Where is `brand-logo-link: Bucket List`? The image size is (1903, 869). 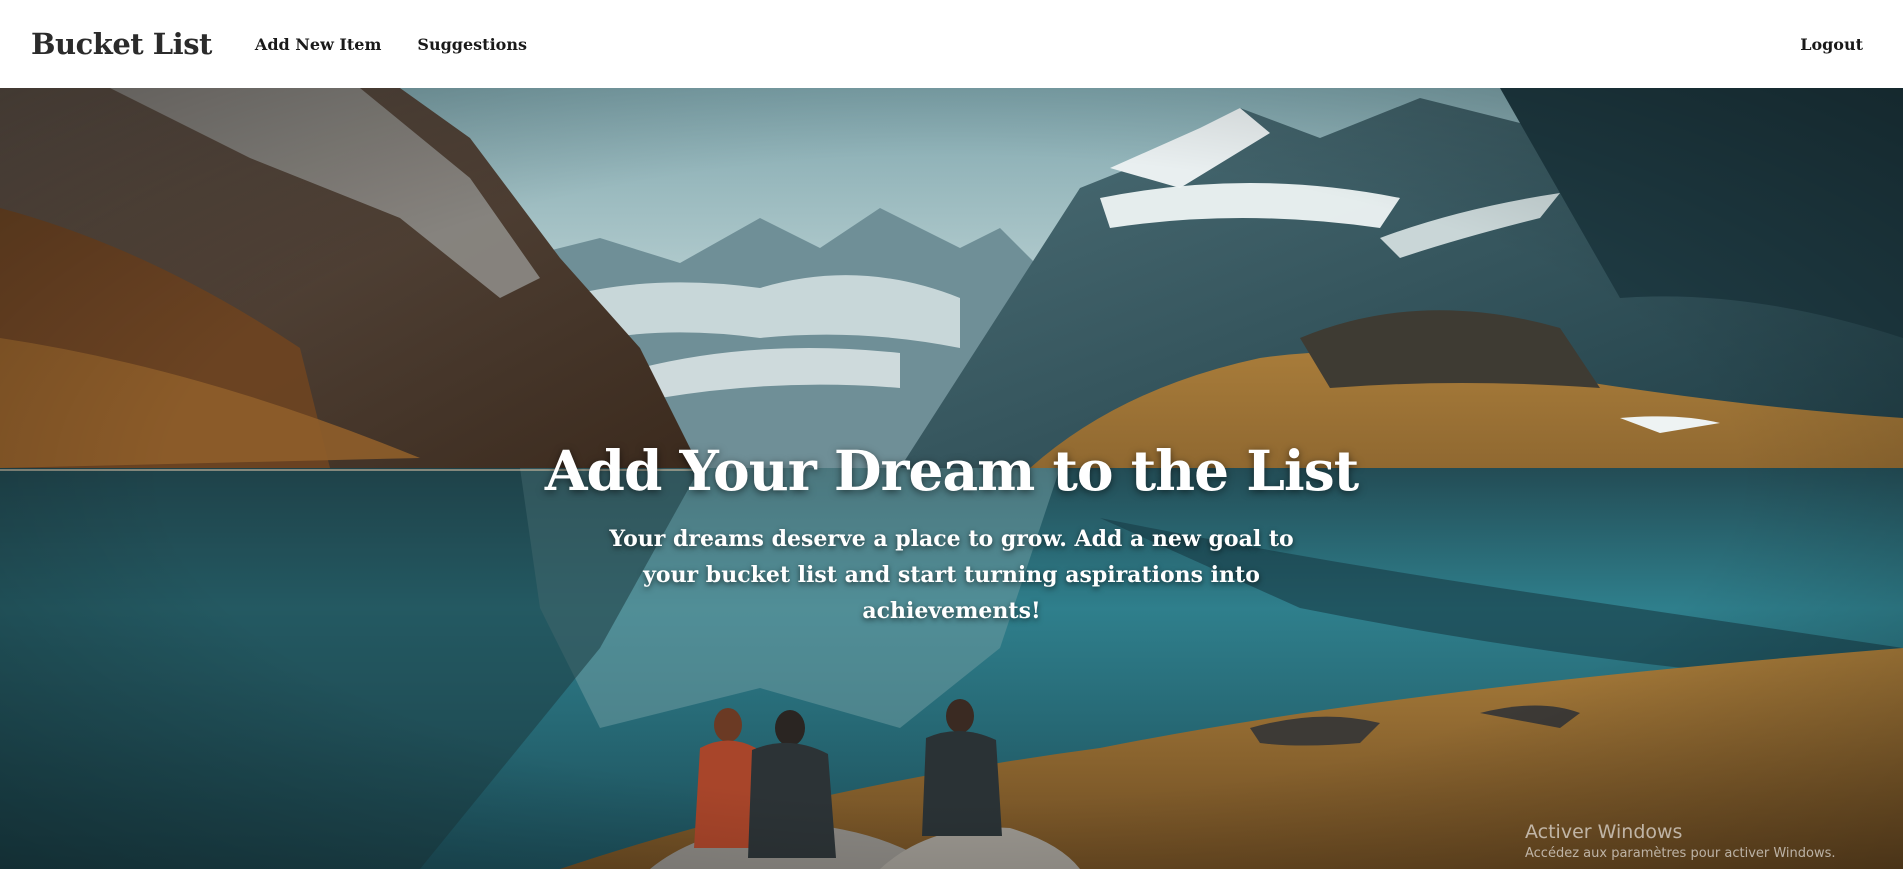 brand-logo-link: Bucket List is located at coordinates (121, 44).